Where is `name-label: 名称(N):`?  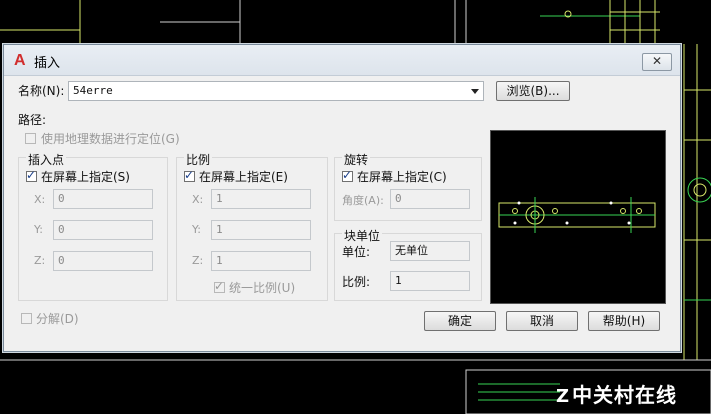 name-label: 名称(N): is located at coordinates (41, 91).